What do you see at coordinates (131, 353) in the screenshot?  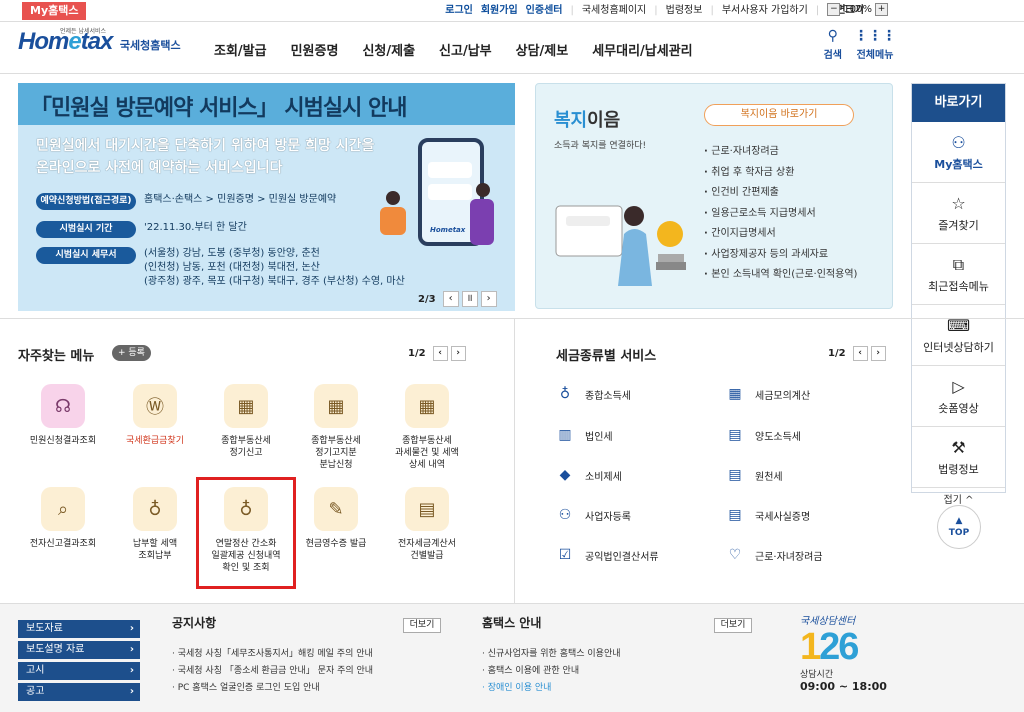 I see `add-favorite-button: + 등록` at bounding box center [131, 353].